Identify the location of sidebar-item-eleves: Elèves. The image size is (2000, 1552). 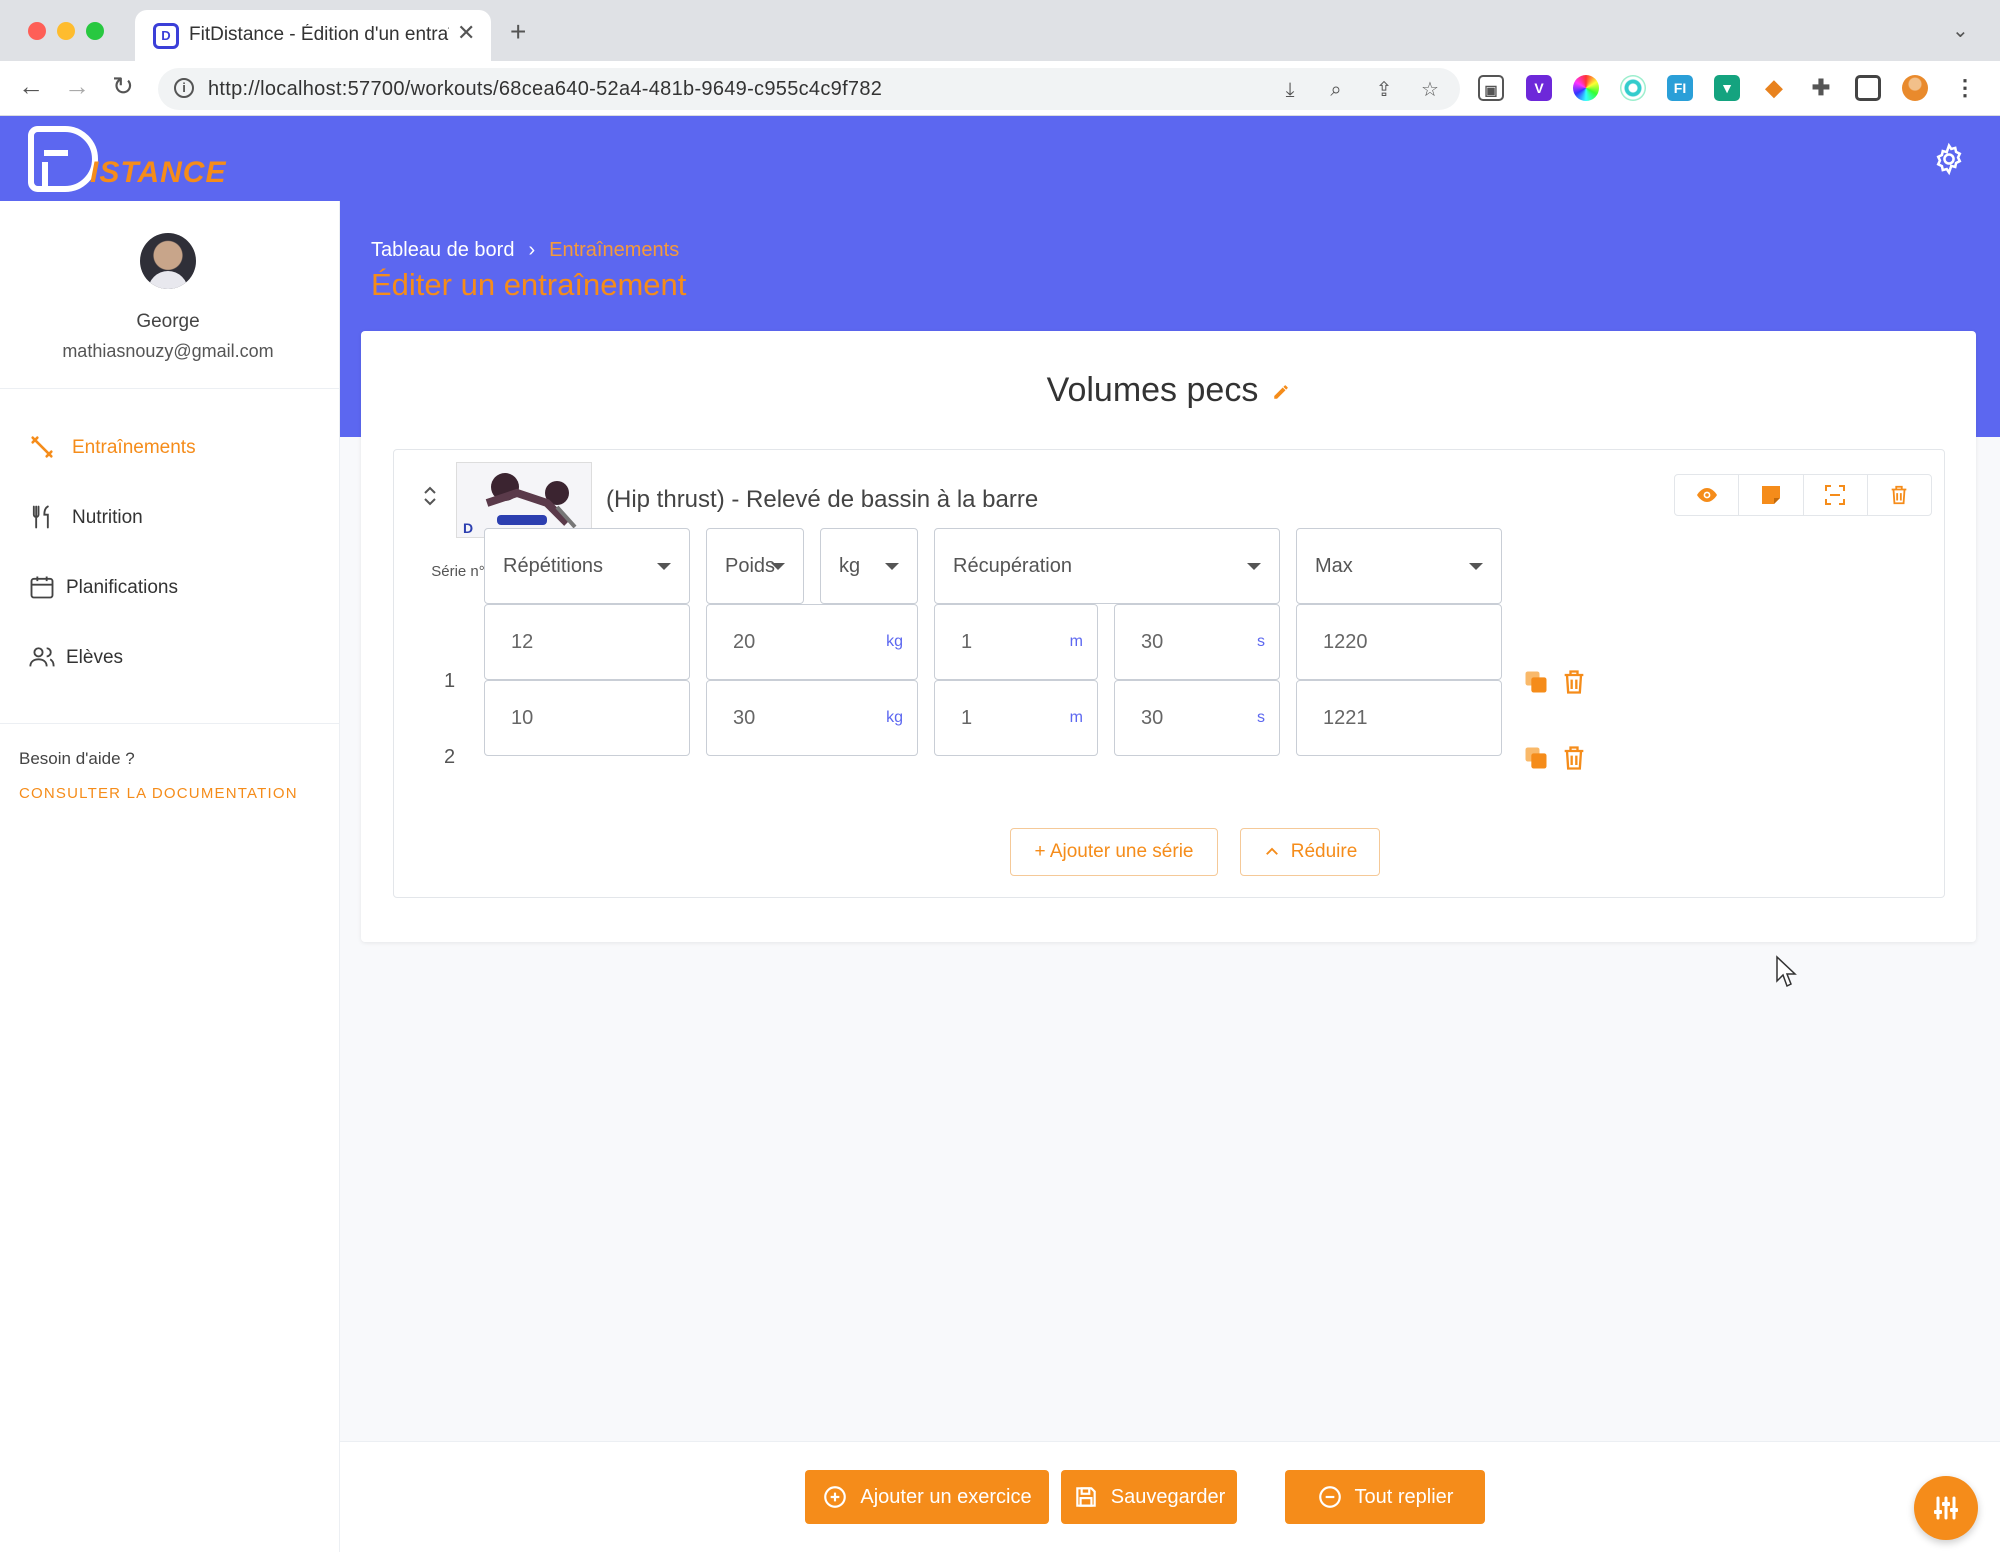
(178, 655).